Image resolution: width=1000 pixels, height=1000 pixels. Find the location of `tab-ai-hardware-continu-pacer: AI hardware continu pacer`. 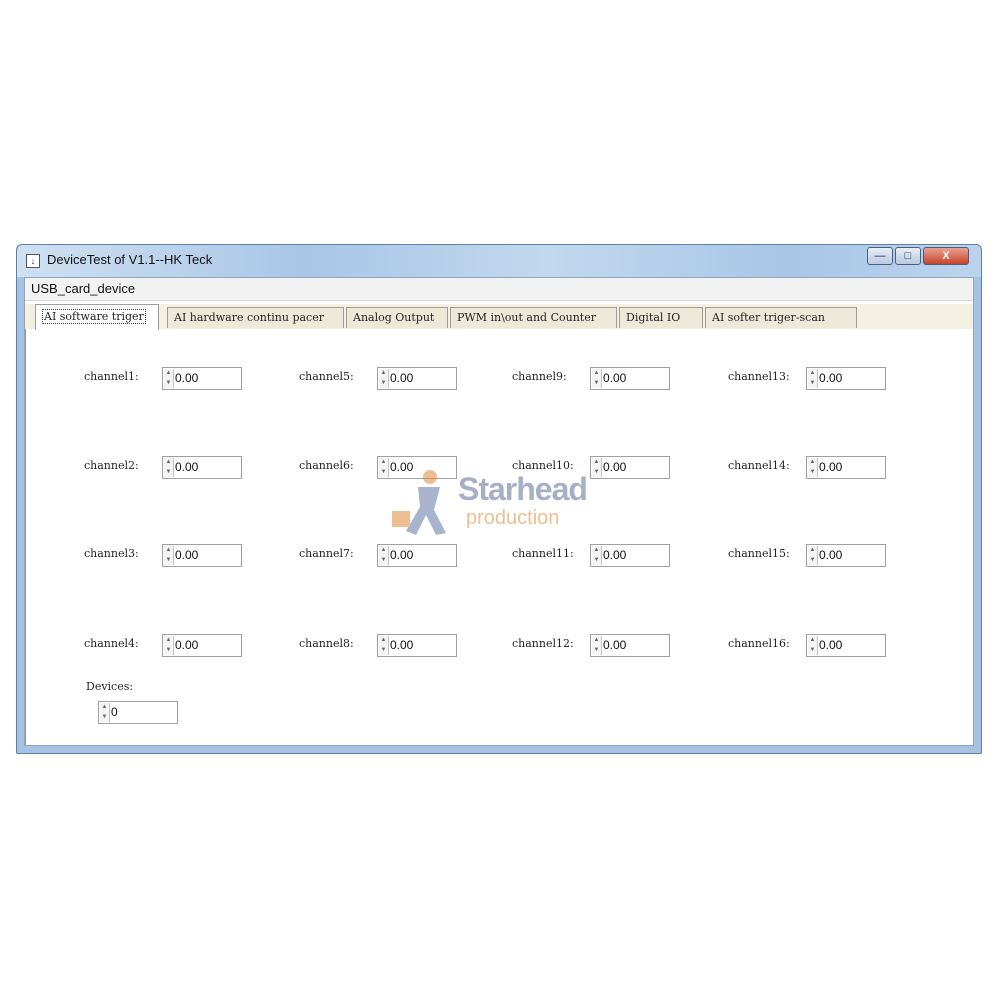

tab-ai-hardware-continu-pacer: AI hardware continu pacer is located at coordinates (255, 317).